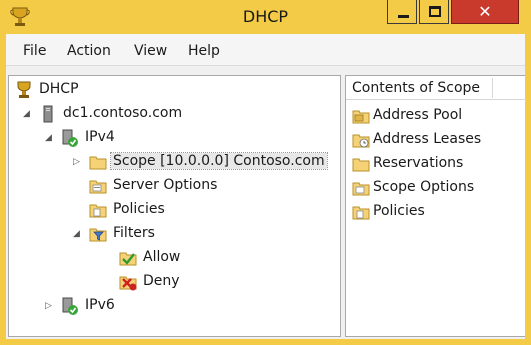 The height and width of the screenshot is (345, 531). I want to click on contents-column-header: Contents of Scope, so click(436, 88).